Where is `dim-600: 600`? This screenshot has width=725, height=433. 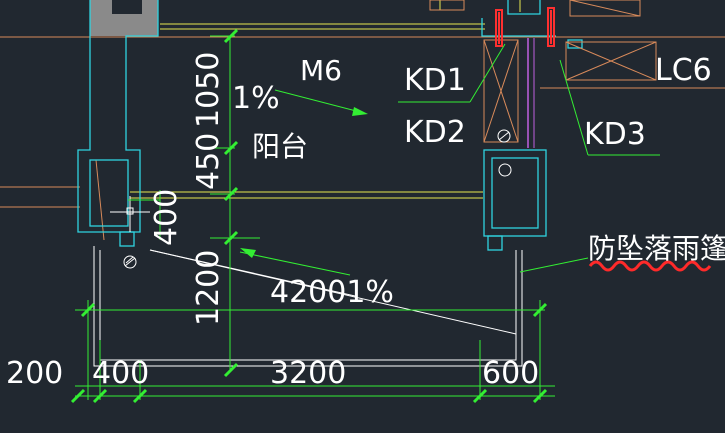
dim-600: 600 is located at coordinates (510, 373).